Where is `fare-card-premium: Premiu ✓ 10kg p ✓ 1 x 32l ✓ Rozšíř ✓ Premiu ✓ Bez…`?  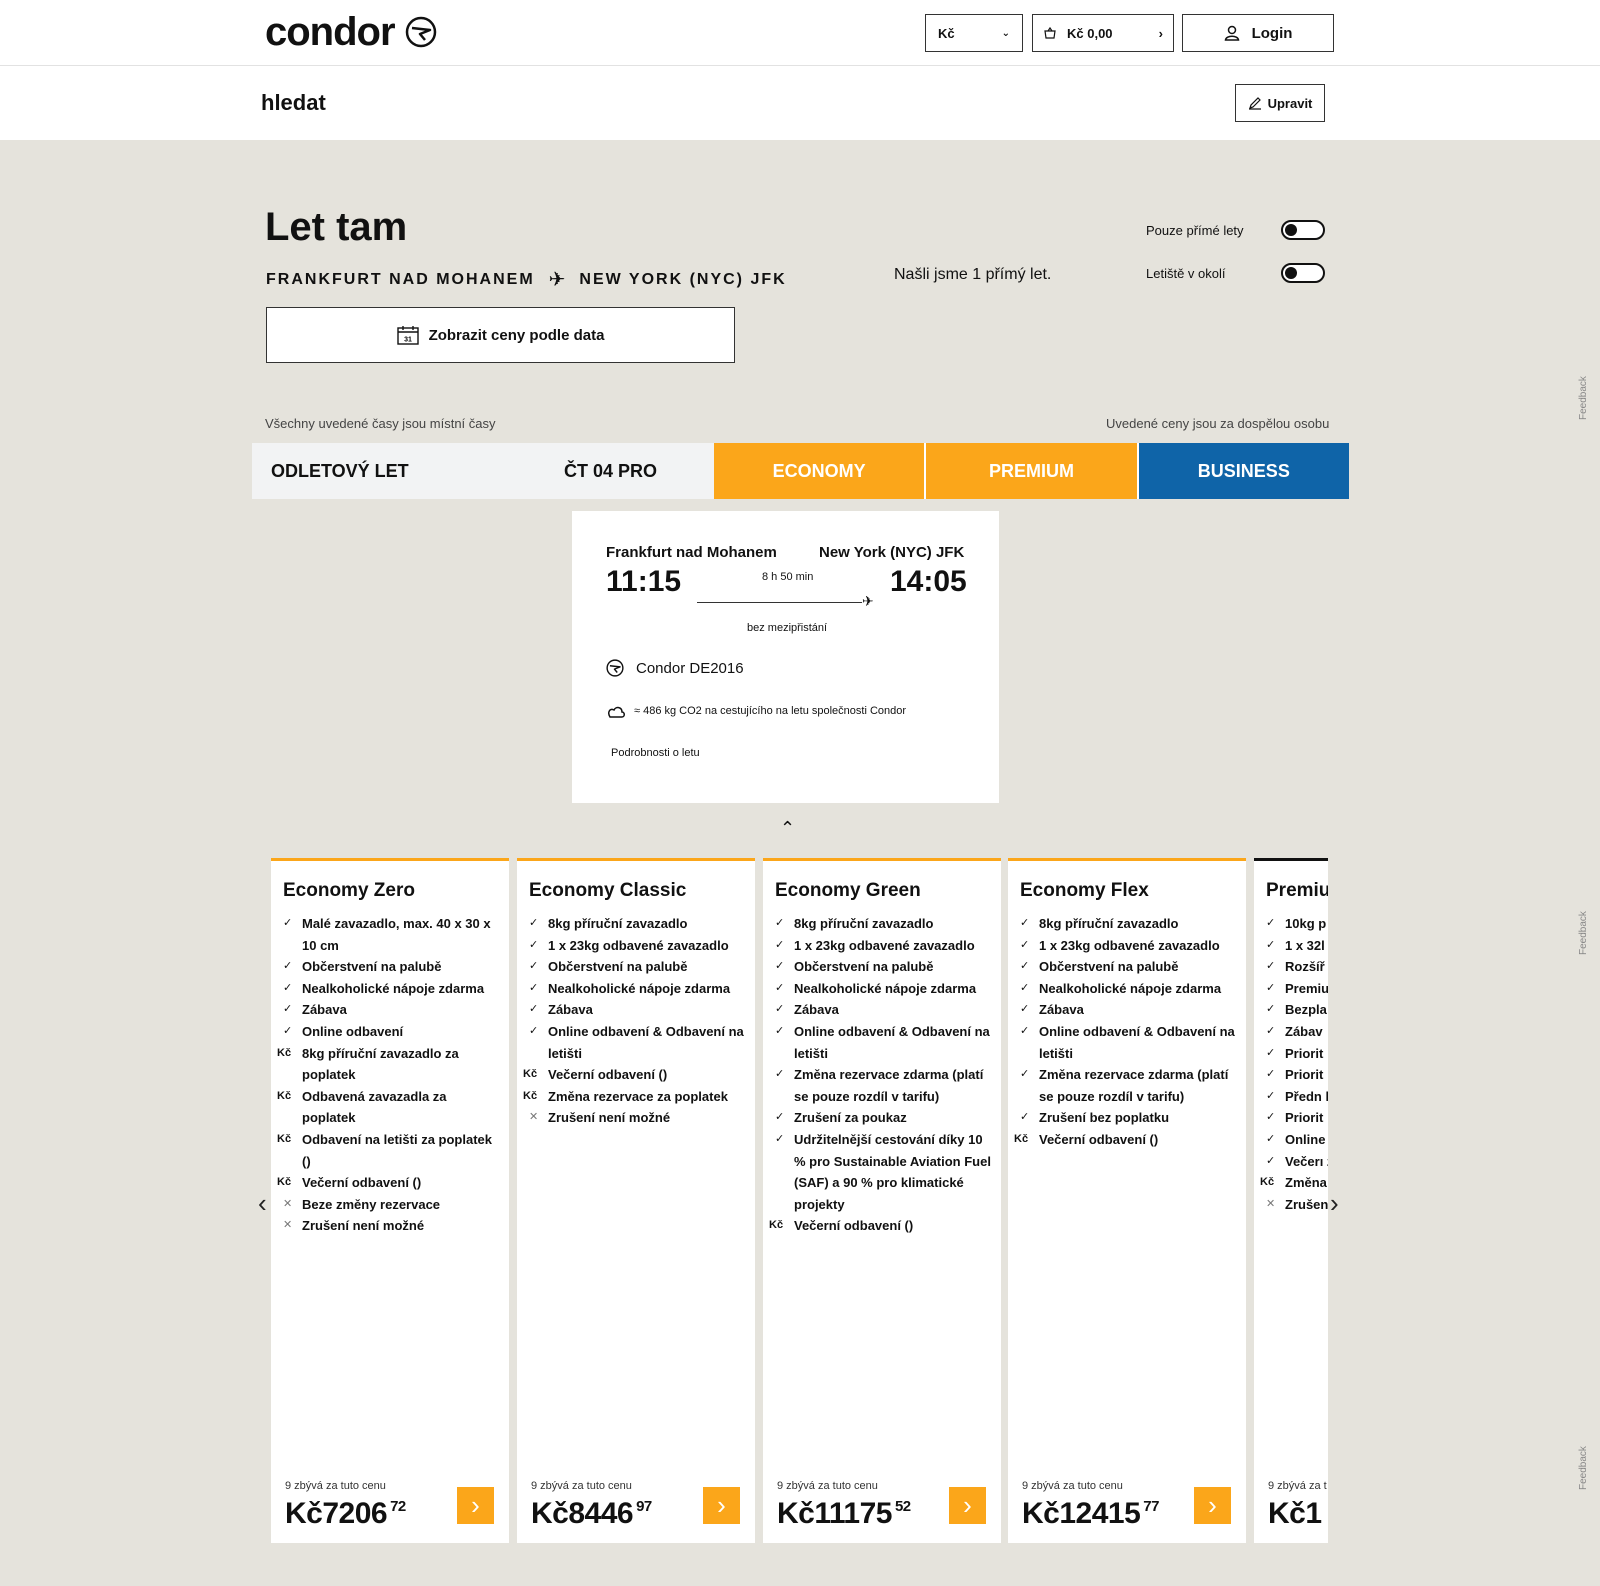
fare-card-premium: Premiu ✓ 10kg p ✓ 1 x 32l ✓ Rozšíř ✓ Premiu ✓ Bez… is located at coordinates (1291, 1200).